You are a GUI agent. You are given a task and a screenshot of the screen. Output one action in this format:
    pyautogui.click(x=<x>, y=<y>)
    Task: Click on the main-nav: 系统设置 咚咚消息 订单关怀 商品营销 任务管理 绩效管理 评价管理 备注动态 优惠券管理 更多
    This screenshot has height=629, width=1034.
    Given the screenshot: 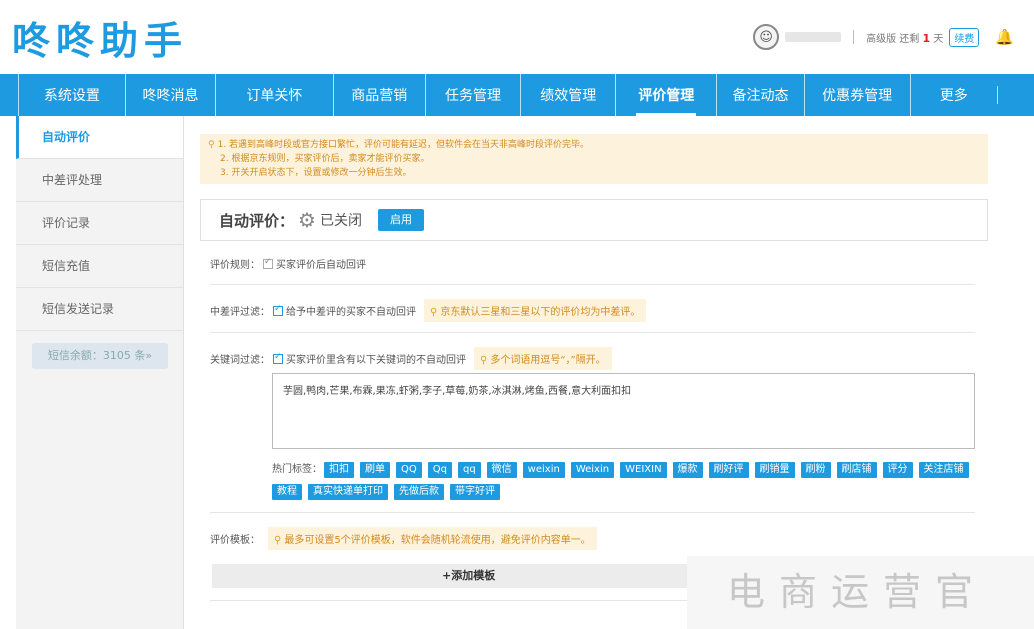 What is the action you would take?
    pyautogui.click(x=517, y=95)
    